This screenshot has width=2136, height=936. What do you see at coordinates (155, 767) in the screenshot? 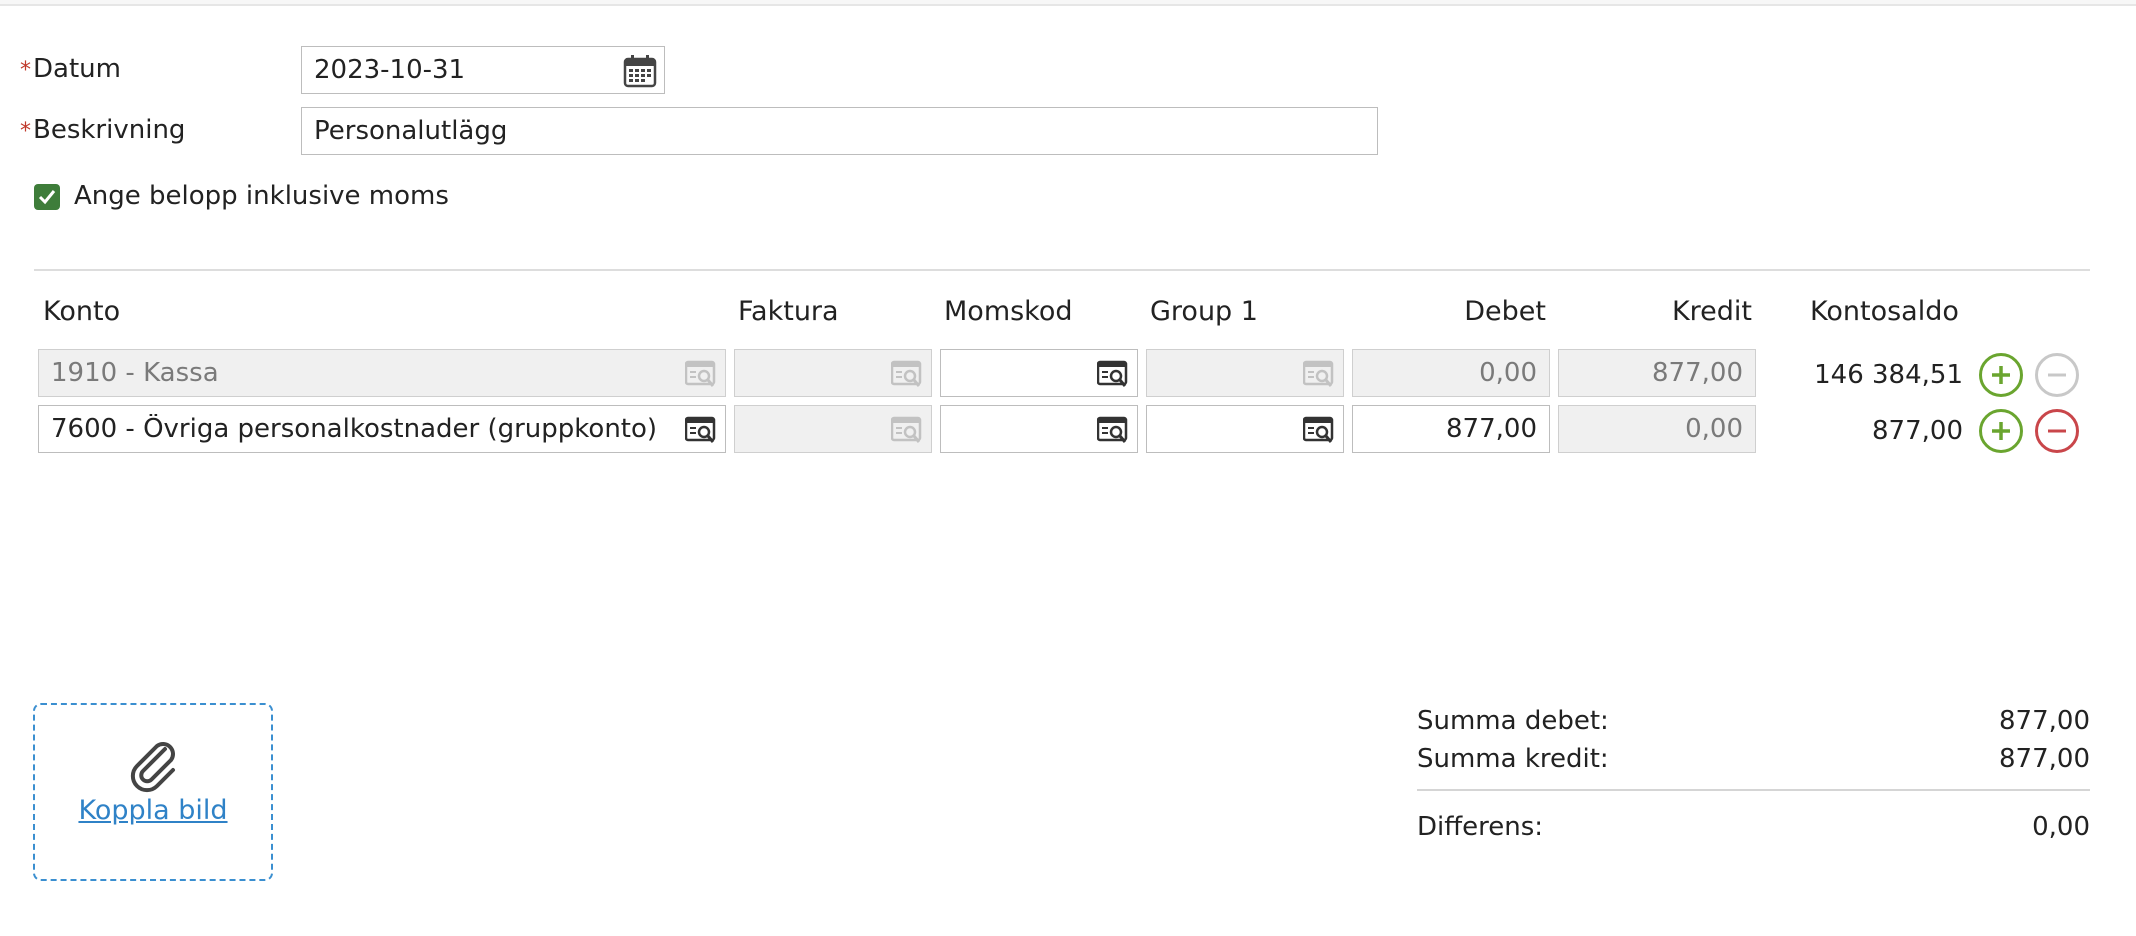
I see `paperclip-icon` at bounding box center [155, 767].